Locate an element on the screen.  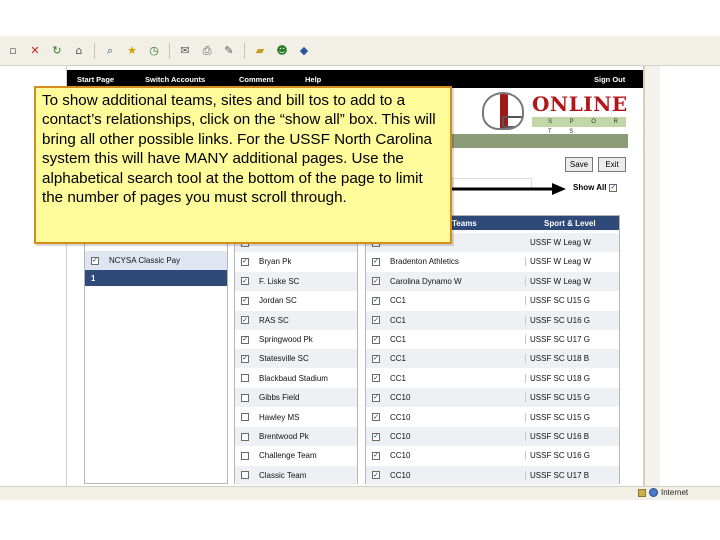
sport-level: USSF SC U18 B is located at coordinates (560, 359).